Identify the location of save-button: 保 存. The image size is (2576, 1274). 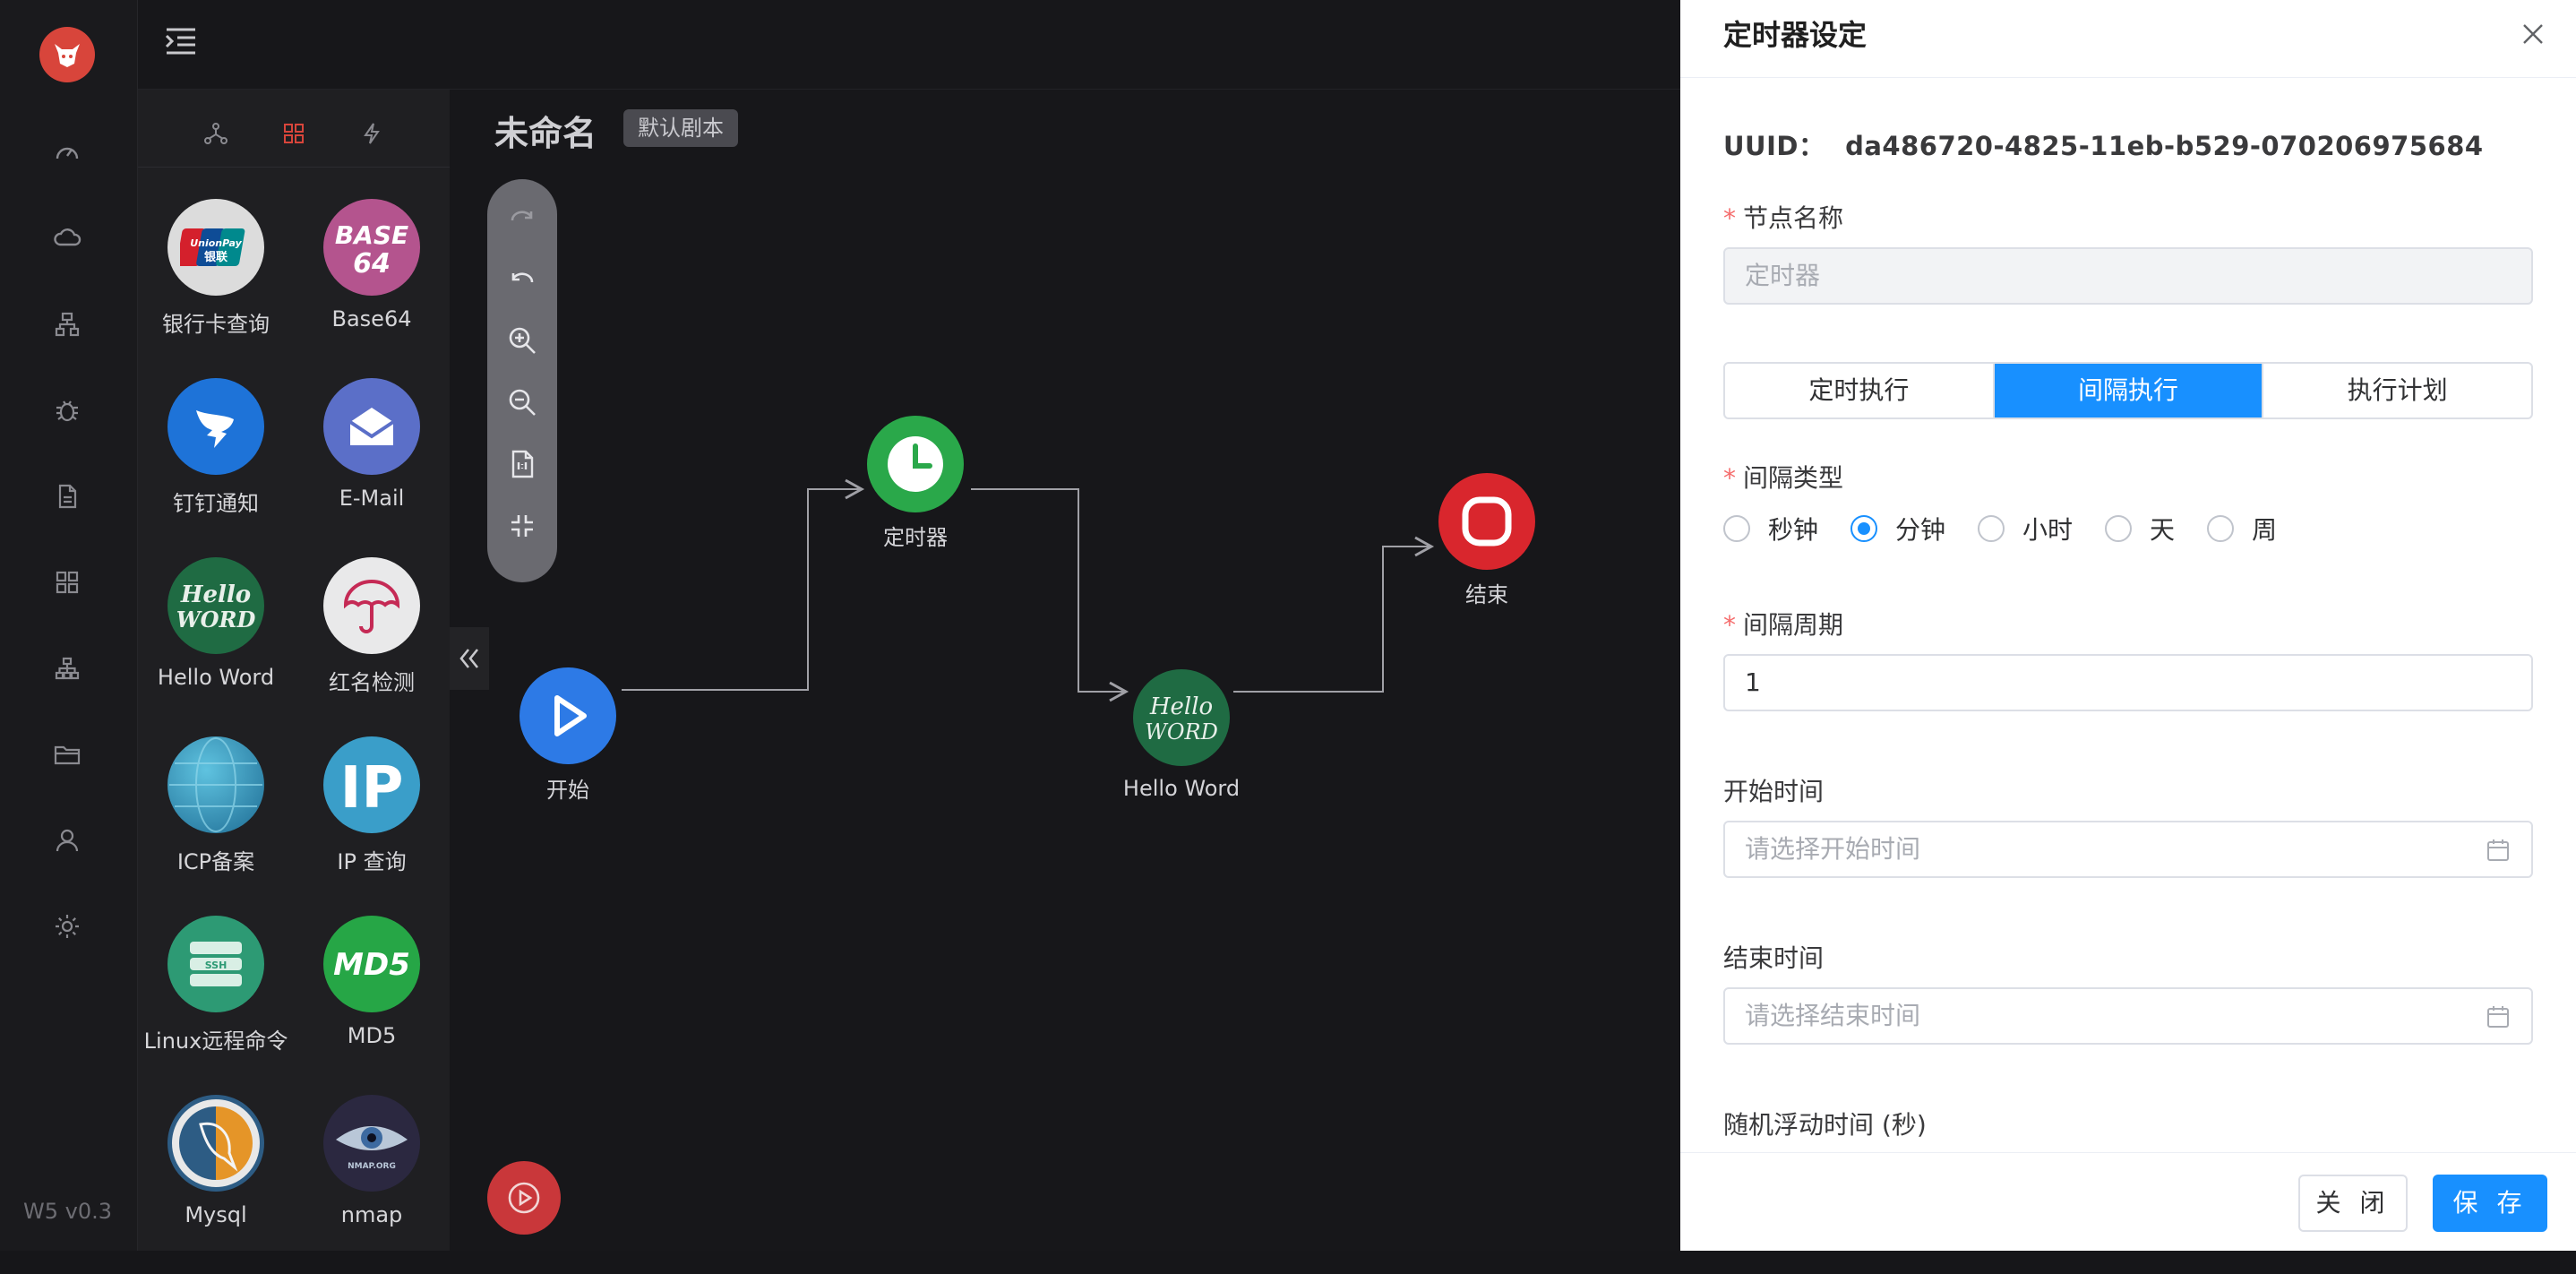
(2490, 1204).